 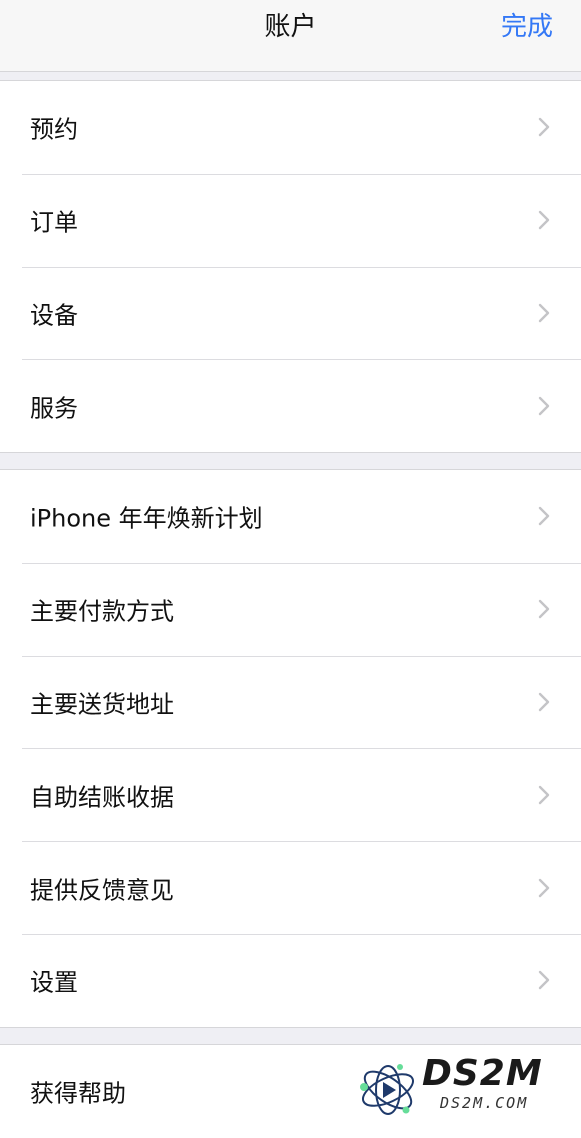 What do you see at coordinates (290, 702) in the screenshot?
I see `row-shipping-address: 主要送货地址` at bounding box center [290, 702].